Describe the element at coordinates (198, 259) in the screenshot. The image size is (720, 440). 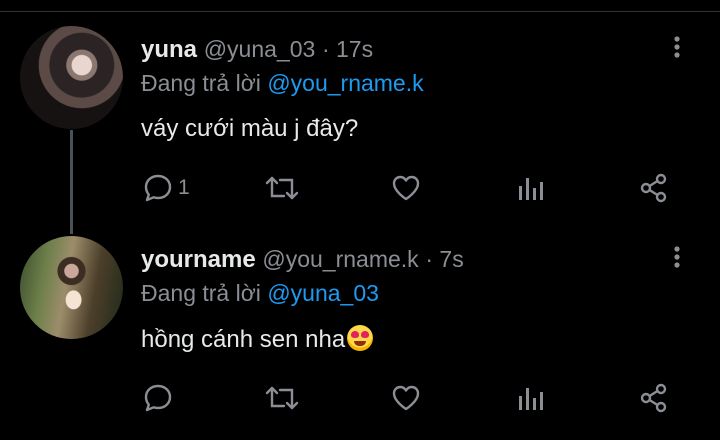
I see `display-name: yourname` at that location.